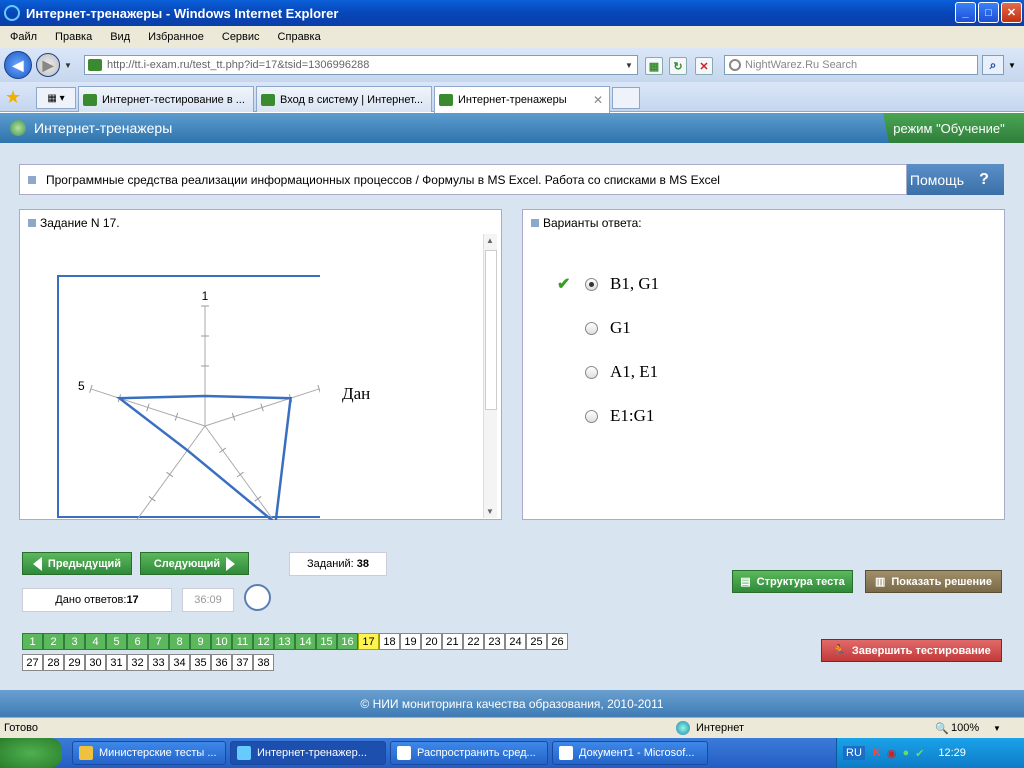 This screenshot has width=1024, height=768. I want to click on address-dropdown-icon: ▼, so click(629, 65).